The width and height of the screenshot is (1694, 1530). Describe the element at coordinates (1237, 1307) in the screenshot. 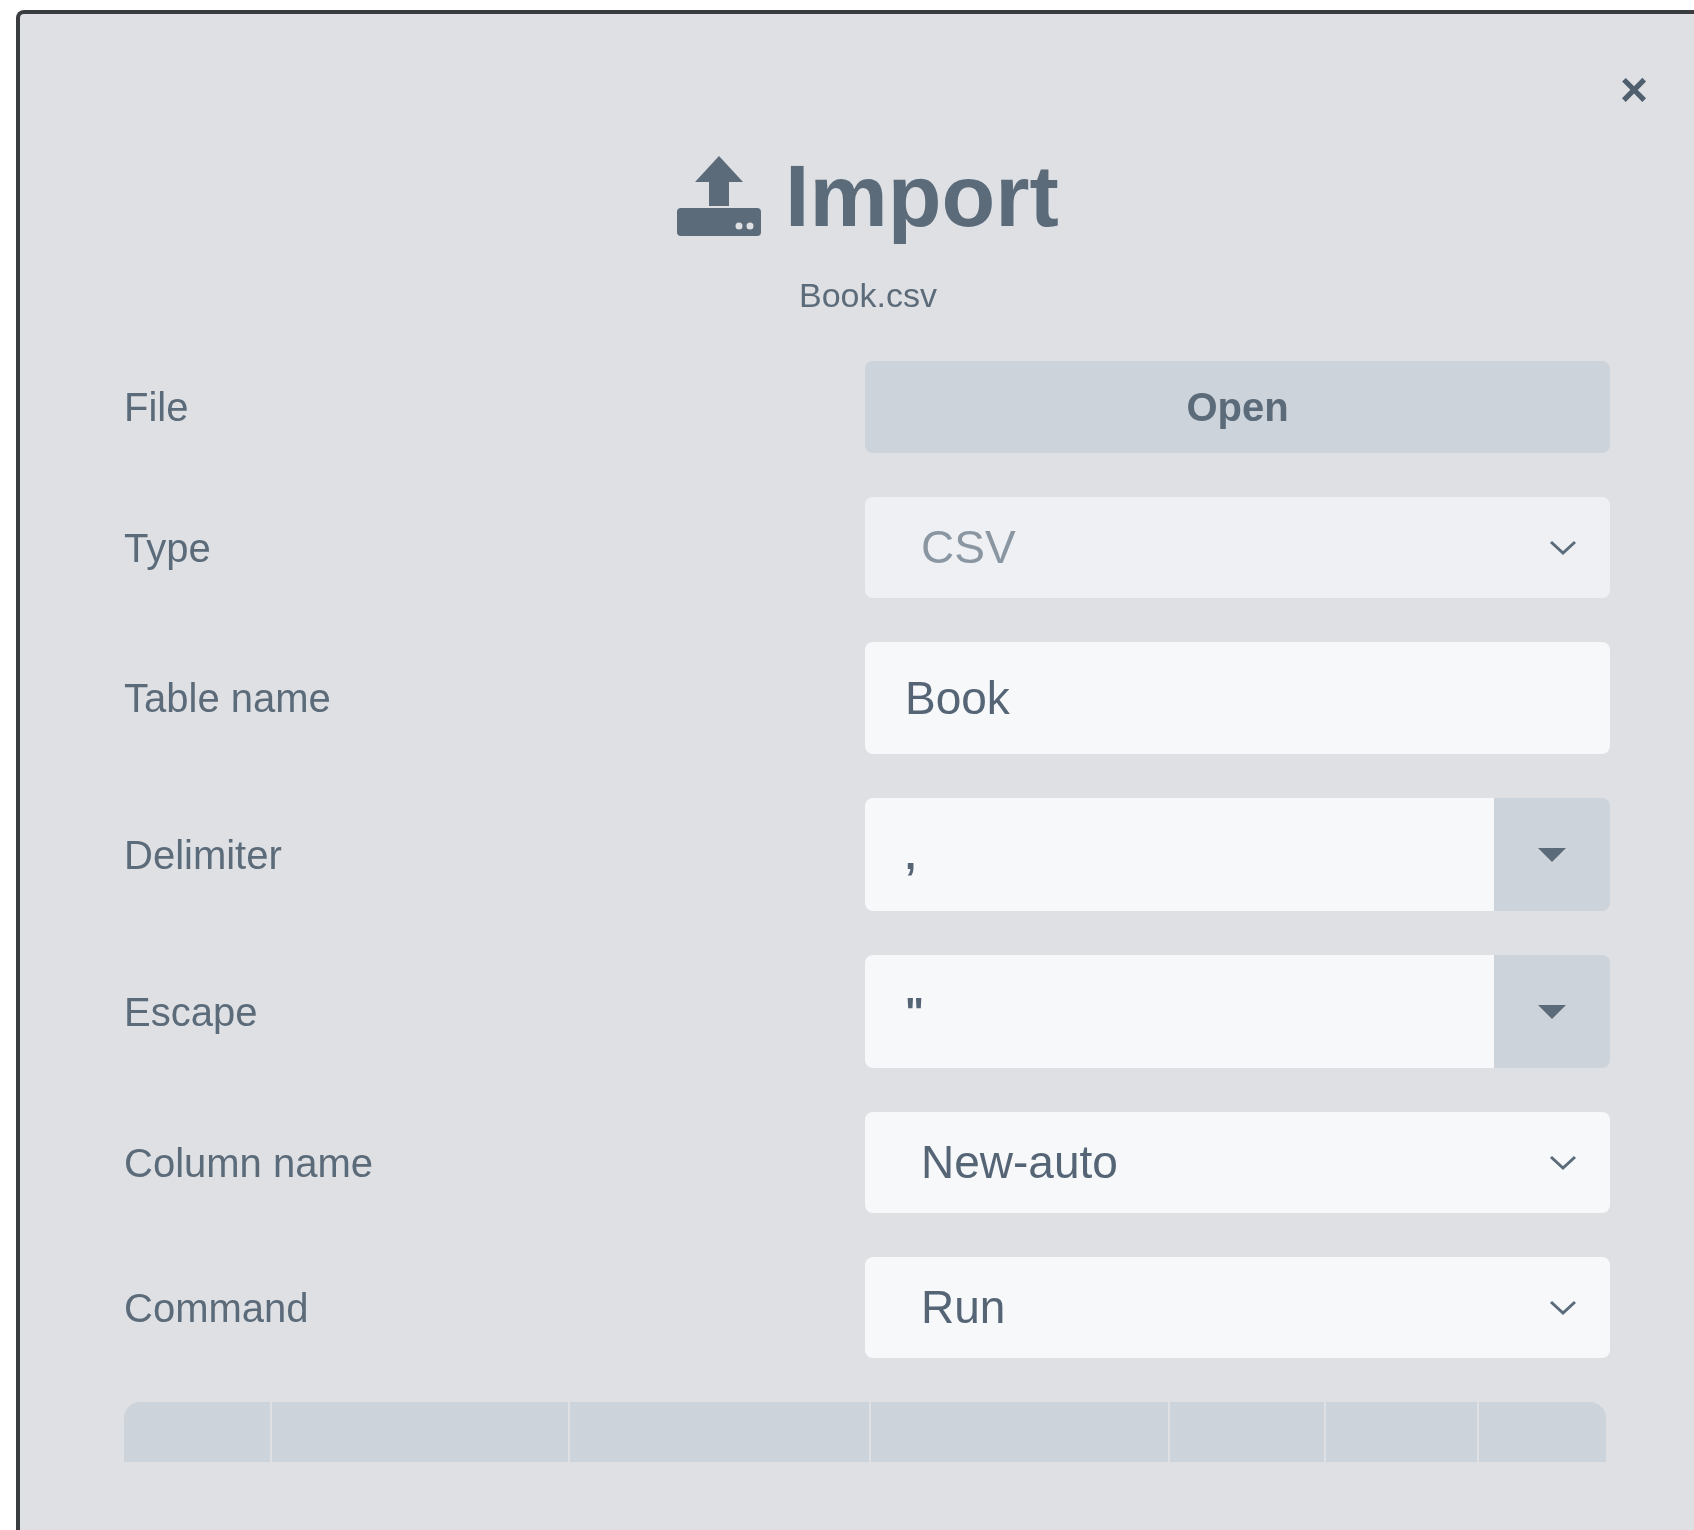

I see `select-field: Run` at that location.